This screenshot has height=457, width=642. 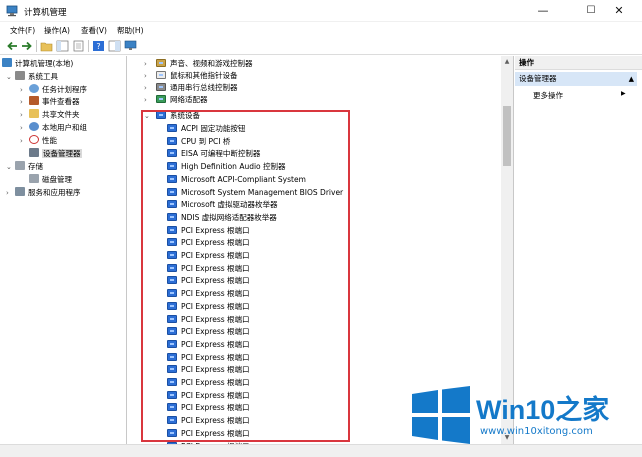 I want to click on actions-device-manager: 设备管理器 ▲, so click(x=576, y=79).